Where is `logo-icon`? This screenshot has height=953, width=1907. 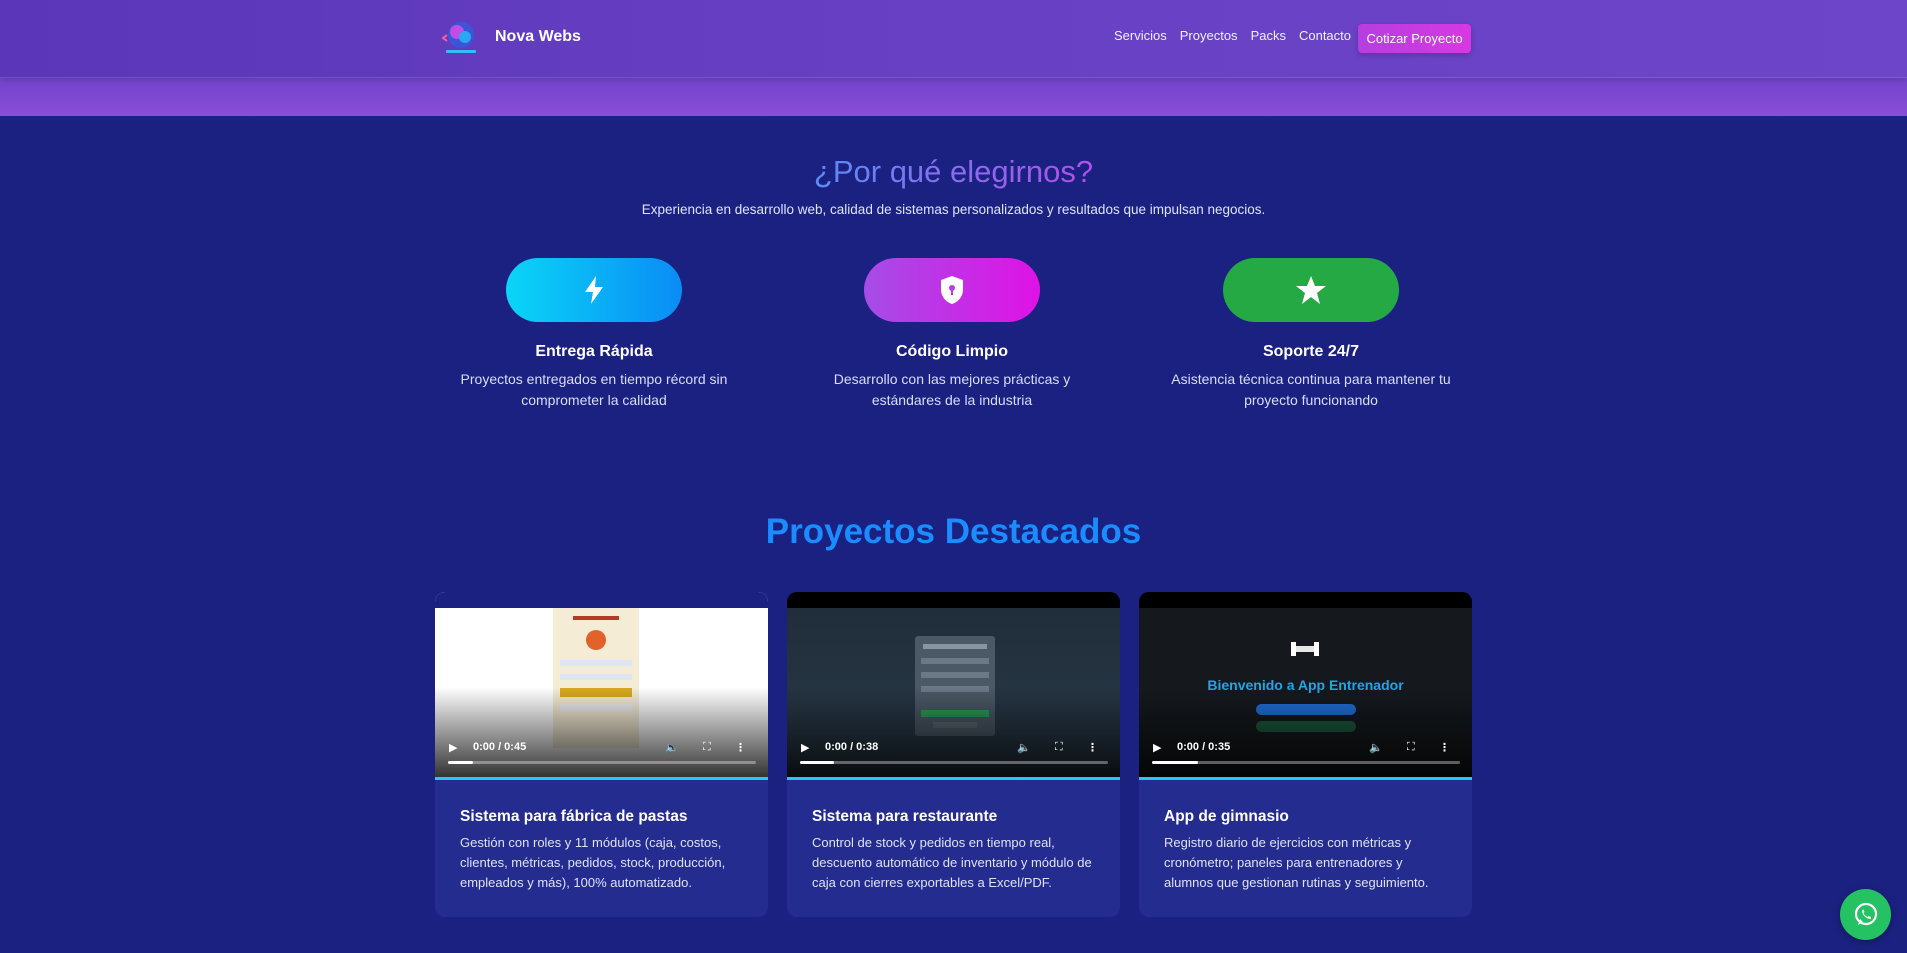 logo-icon is located at coordinates (461, 37).